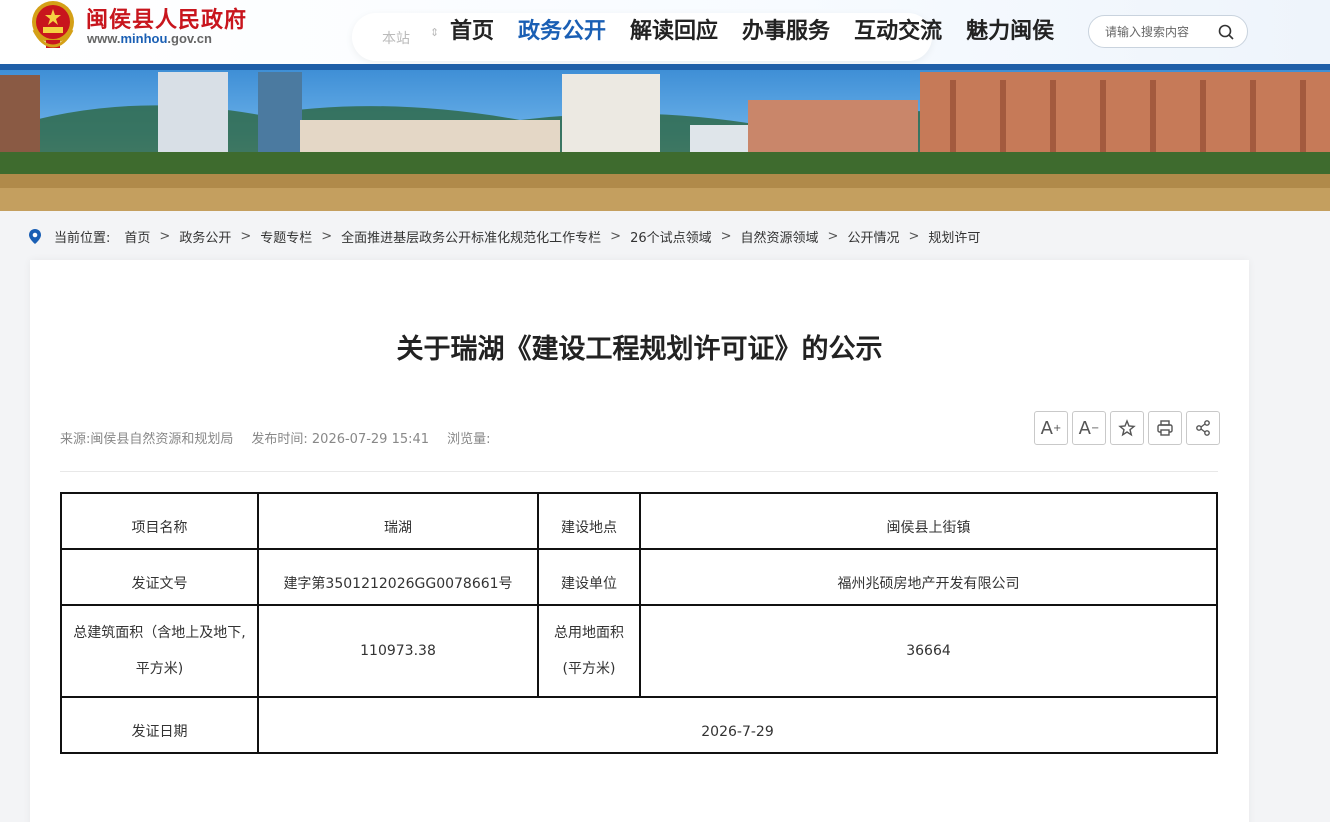 The image size is (1330, 822). I want to click on breadcrumb-item-pilot-areas: 26个试点领域, so click(671, 236).